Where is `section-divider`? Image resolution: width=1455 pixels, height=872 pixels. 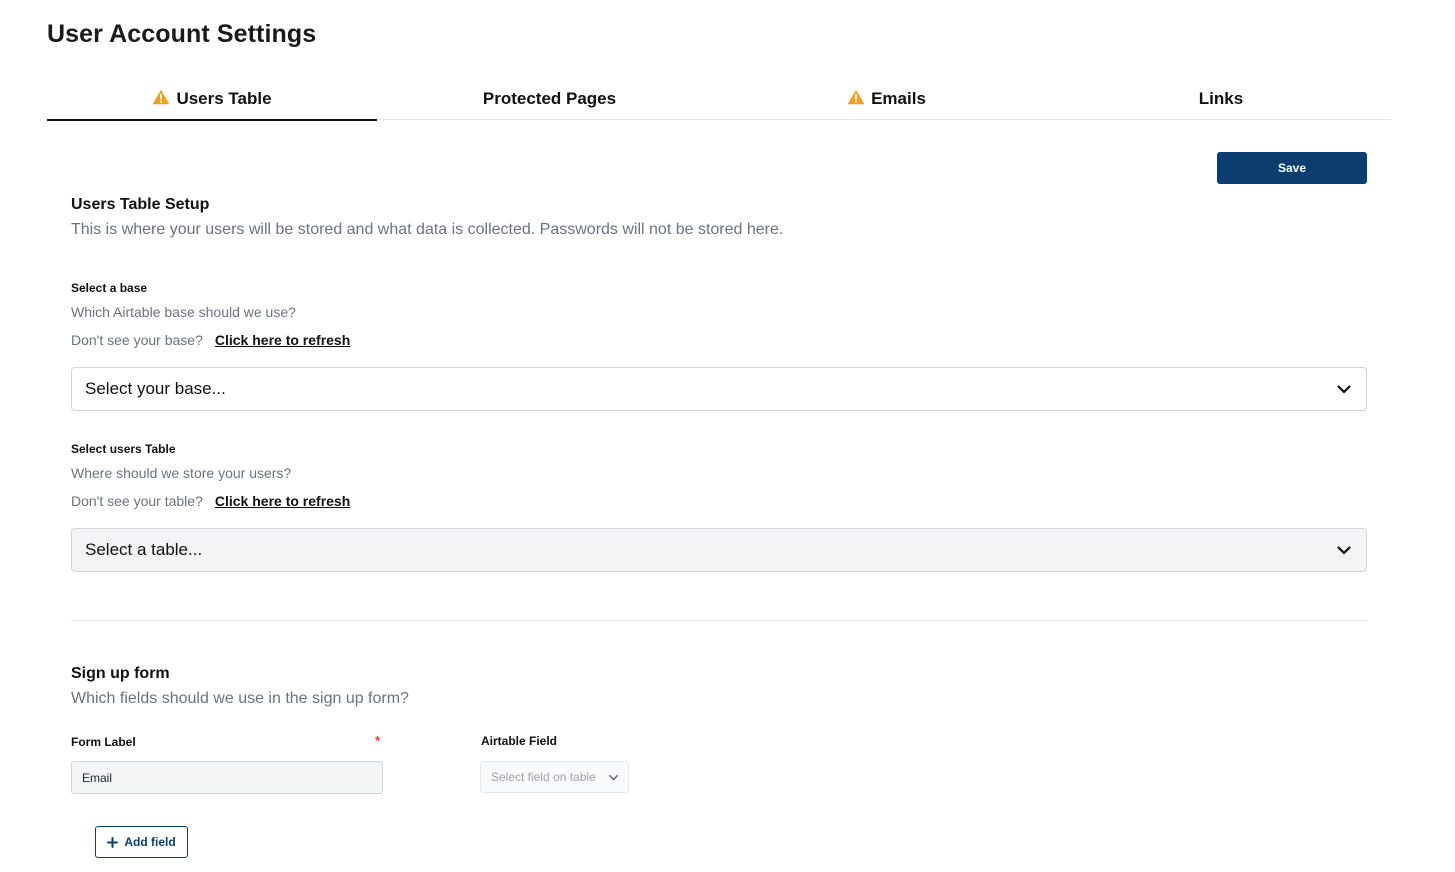
section-divider is located at coordinates (719, 620).